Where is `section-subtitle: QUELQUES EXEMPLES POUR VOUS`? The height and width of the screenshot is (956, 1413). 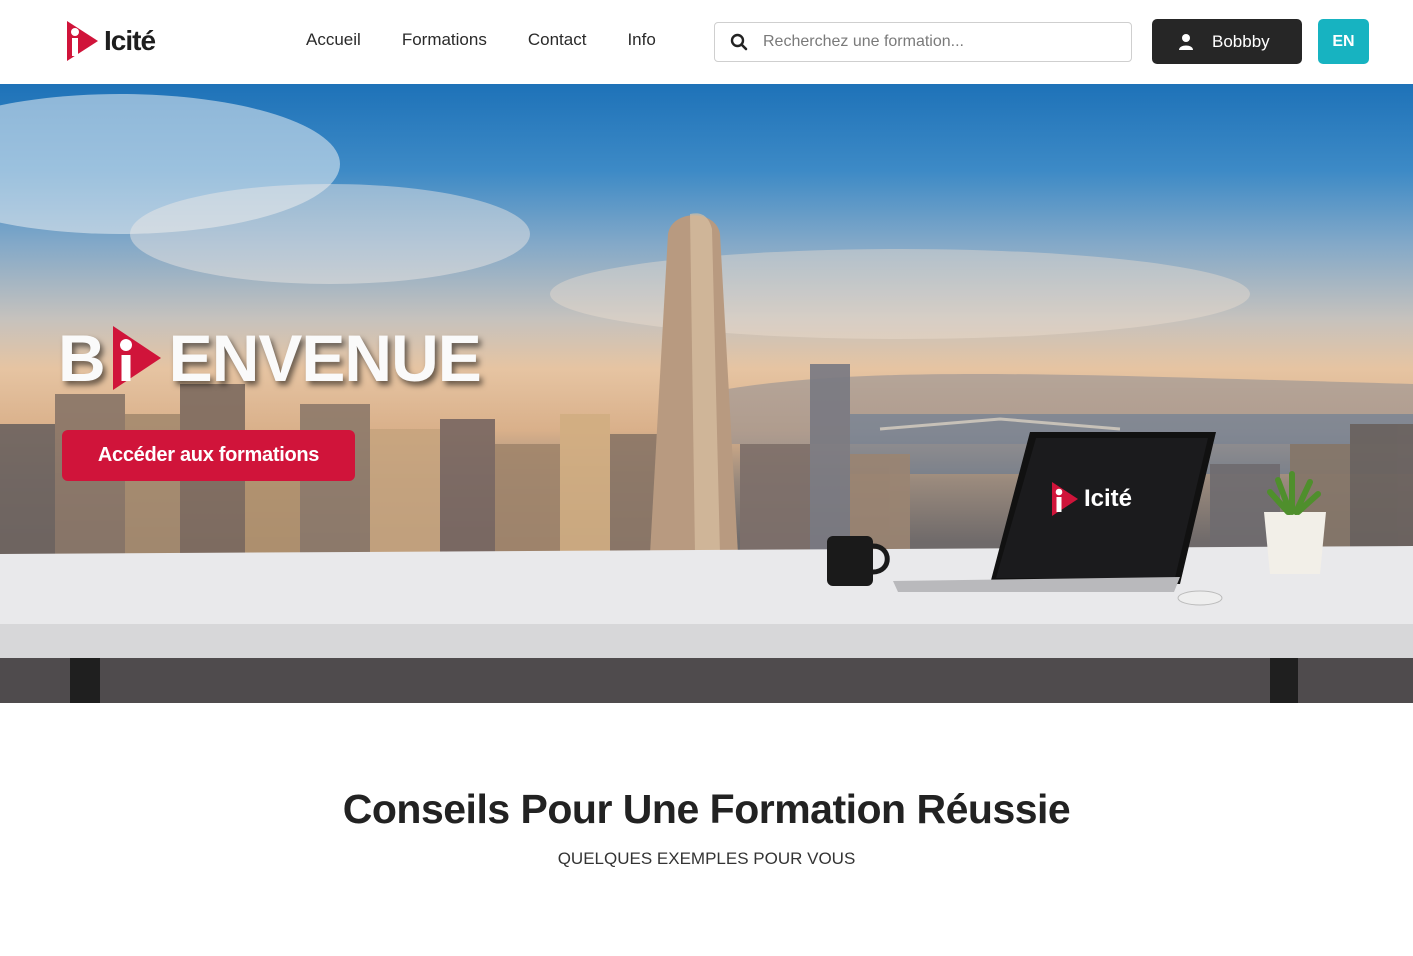
section-subtitle: QUELQUES EXEMPLES POUR VOUS is located at coordinates (706, 858).